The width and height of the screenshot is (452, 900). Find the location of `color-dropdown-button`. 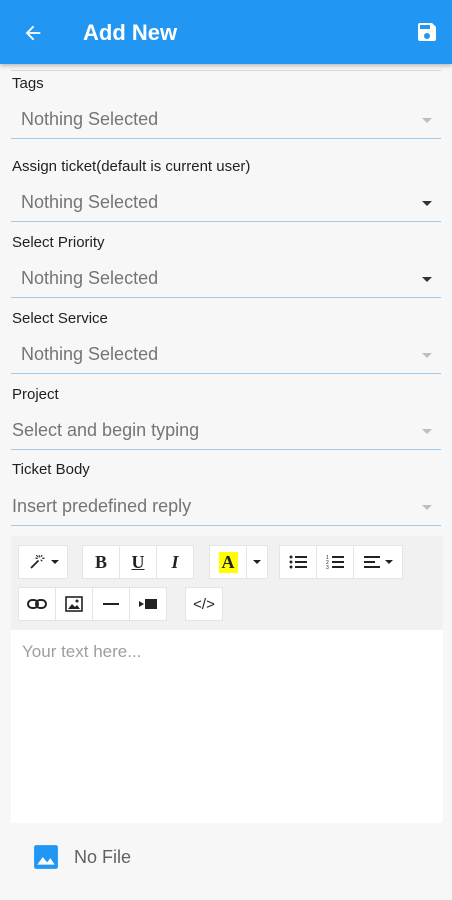

color-dropdown-button is located at coordinates (257, 562).